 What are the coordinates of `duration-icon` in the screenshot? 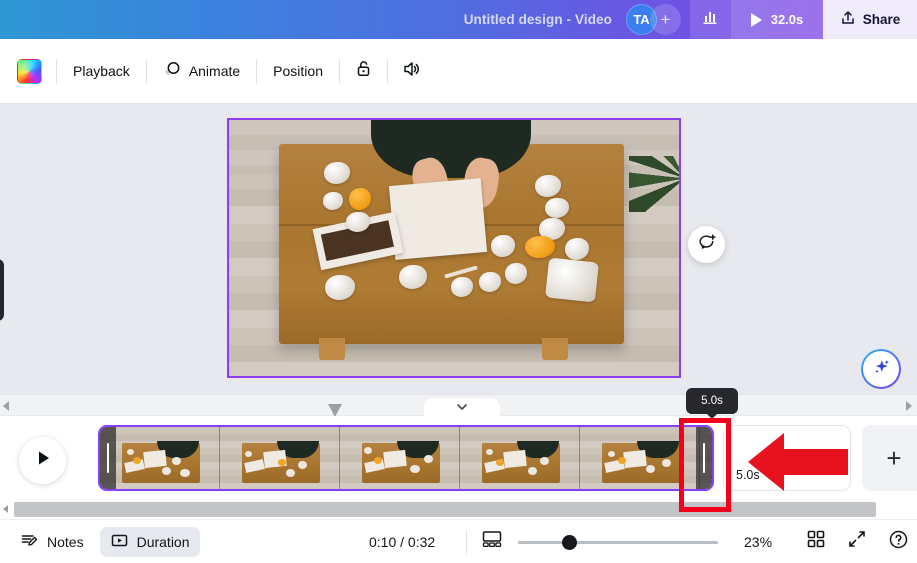 It's located at (119, 542).